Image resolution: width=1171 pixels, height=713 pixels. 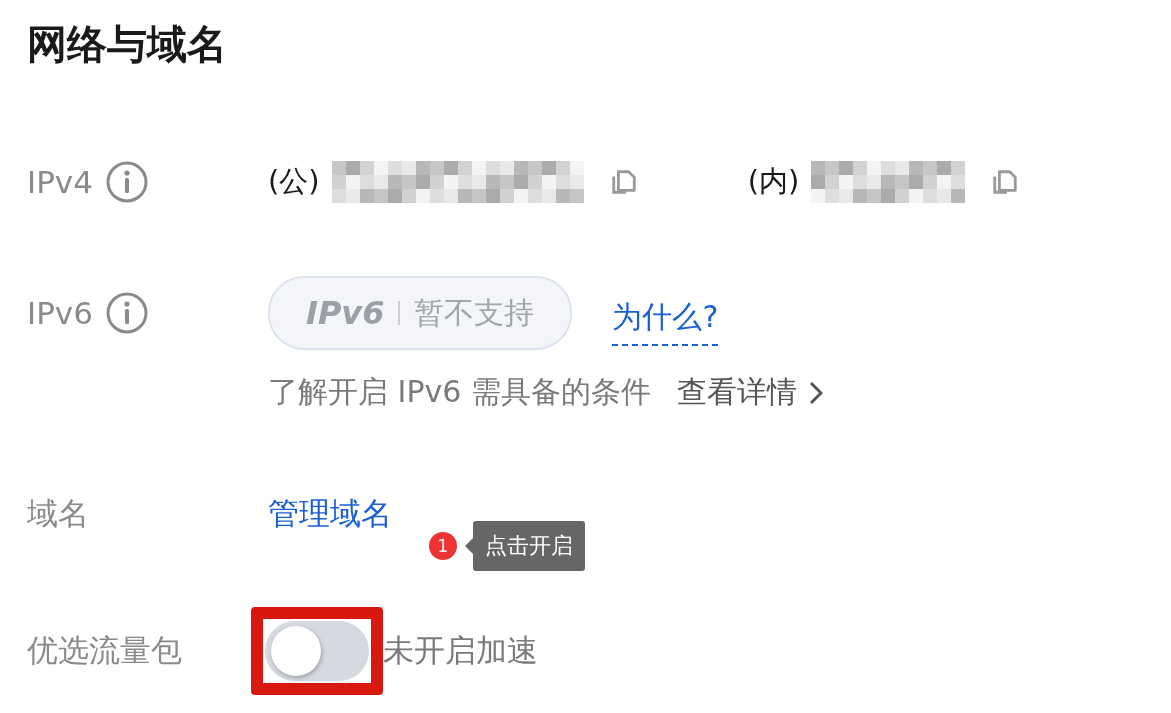 What do you see at coordinates (460, 650) in the screenshot?
I see `status-text: 未开启加速` at bounding box center [460, 650].